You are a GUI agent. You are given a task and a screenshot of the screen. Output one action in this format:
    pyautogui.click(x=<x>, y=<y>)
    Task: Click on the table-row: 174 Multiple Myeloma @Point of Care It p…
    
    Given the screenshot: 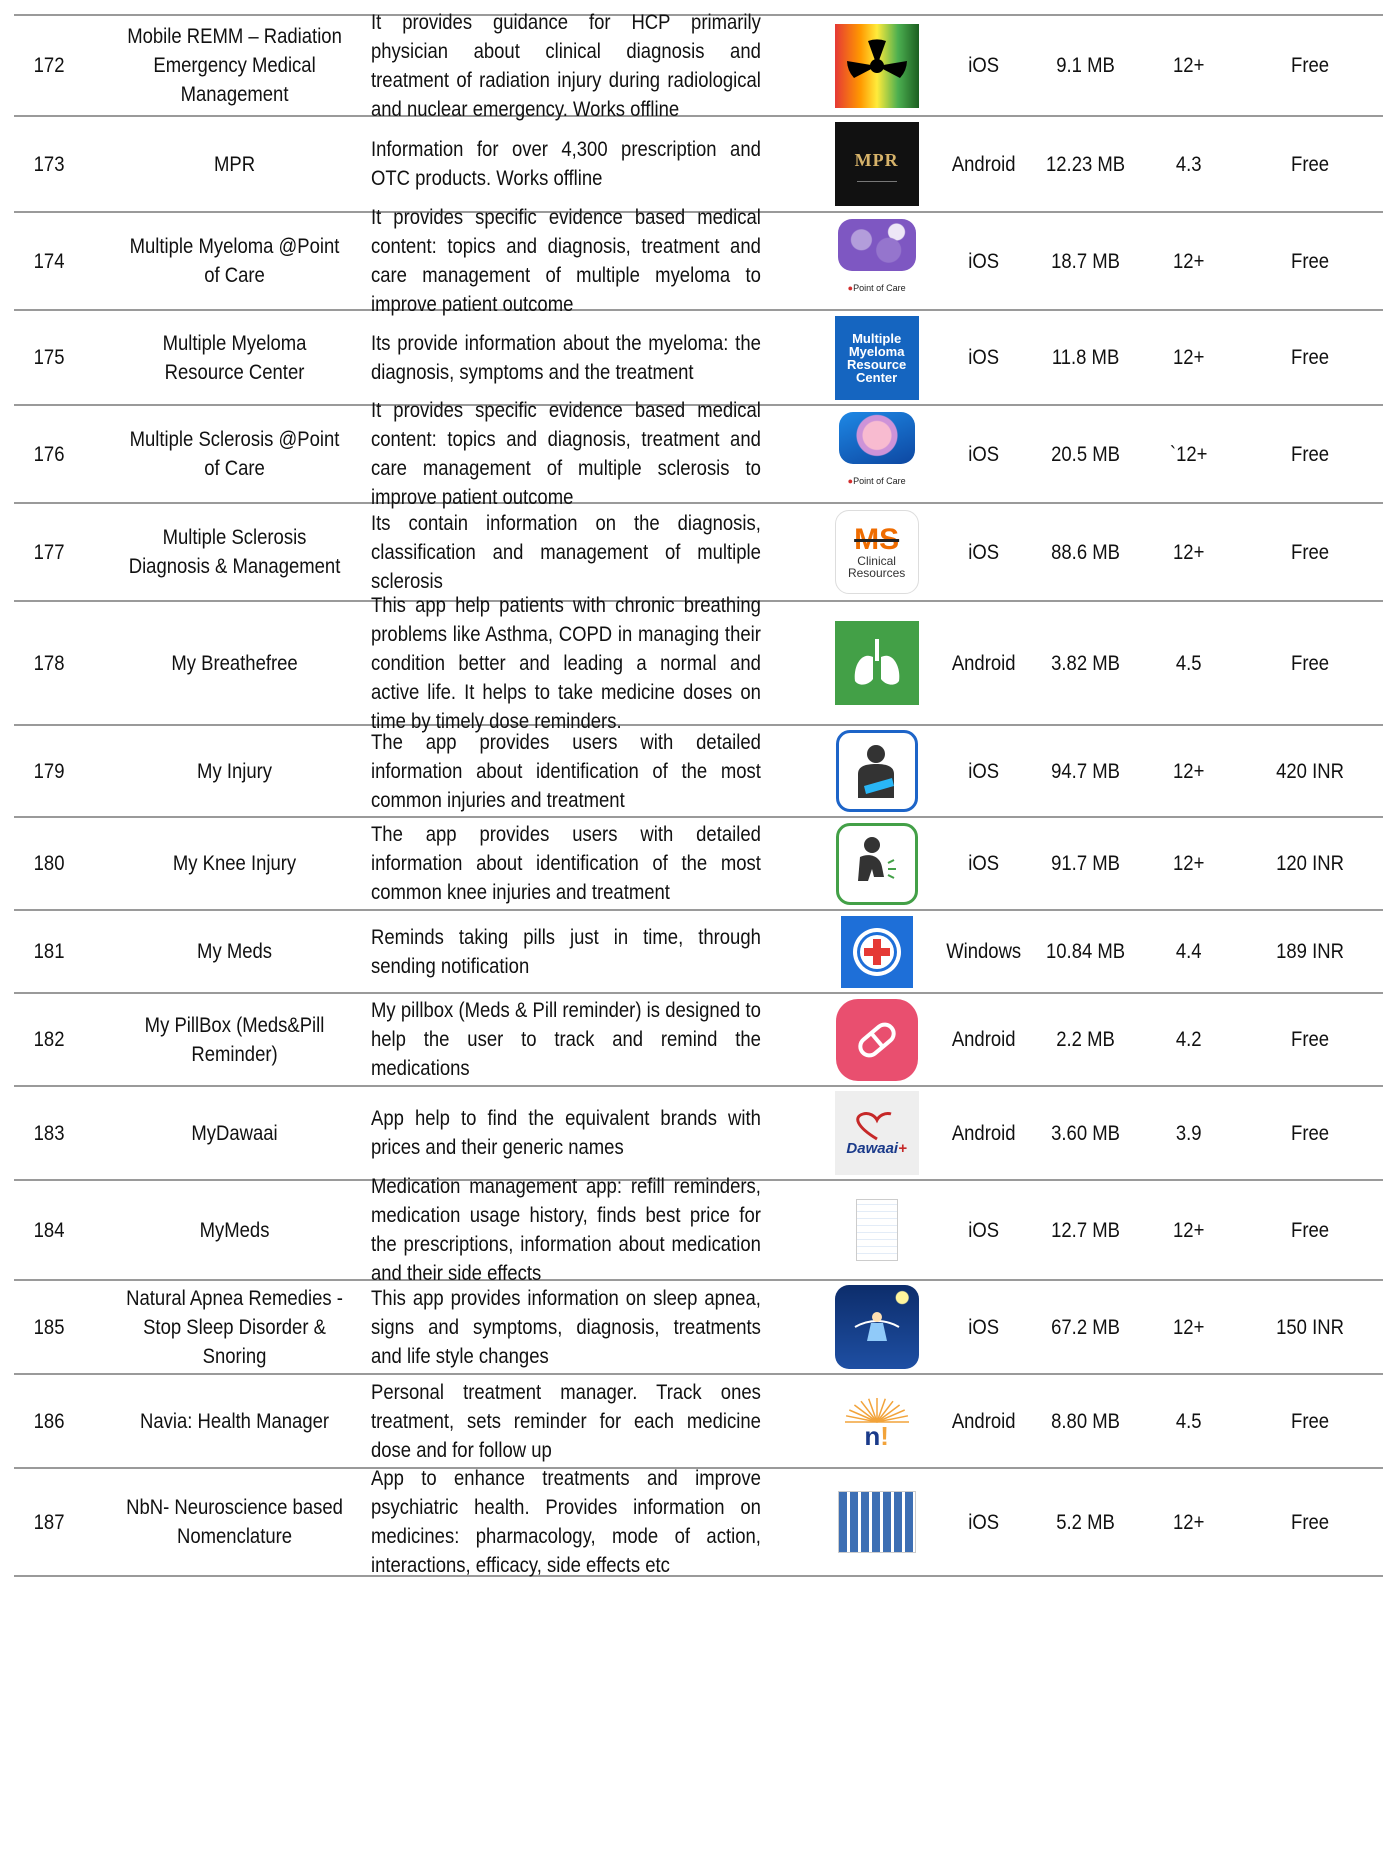 What is the action you would take?
    pyautogui.click(x=698, y=261)
    